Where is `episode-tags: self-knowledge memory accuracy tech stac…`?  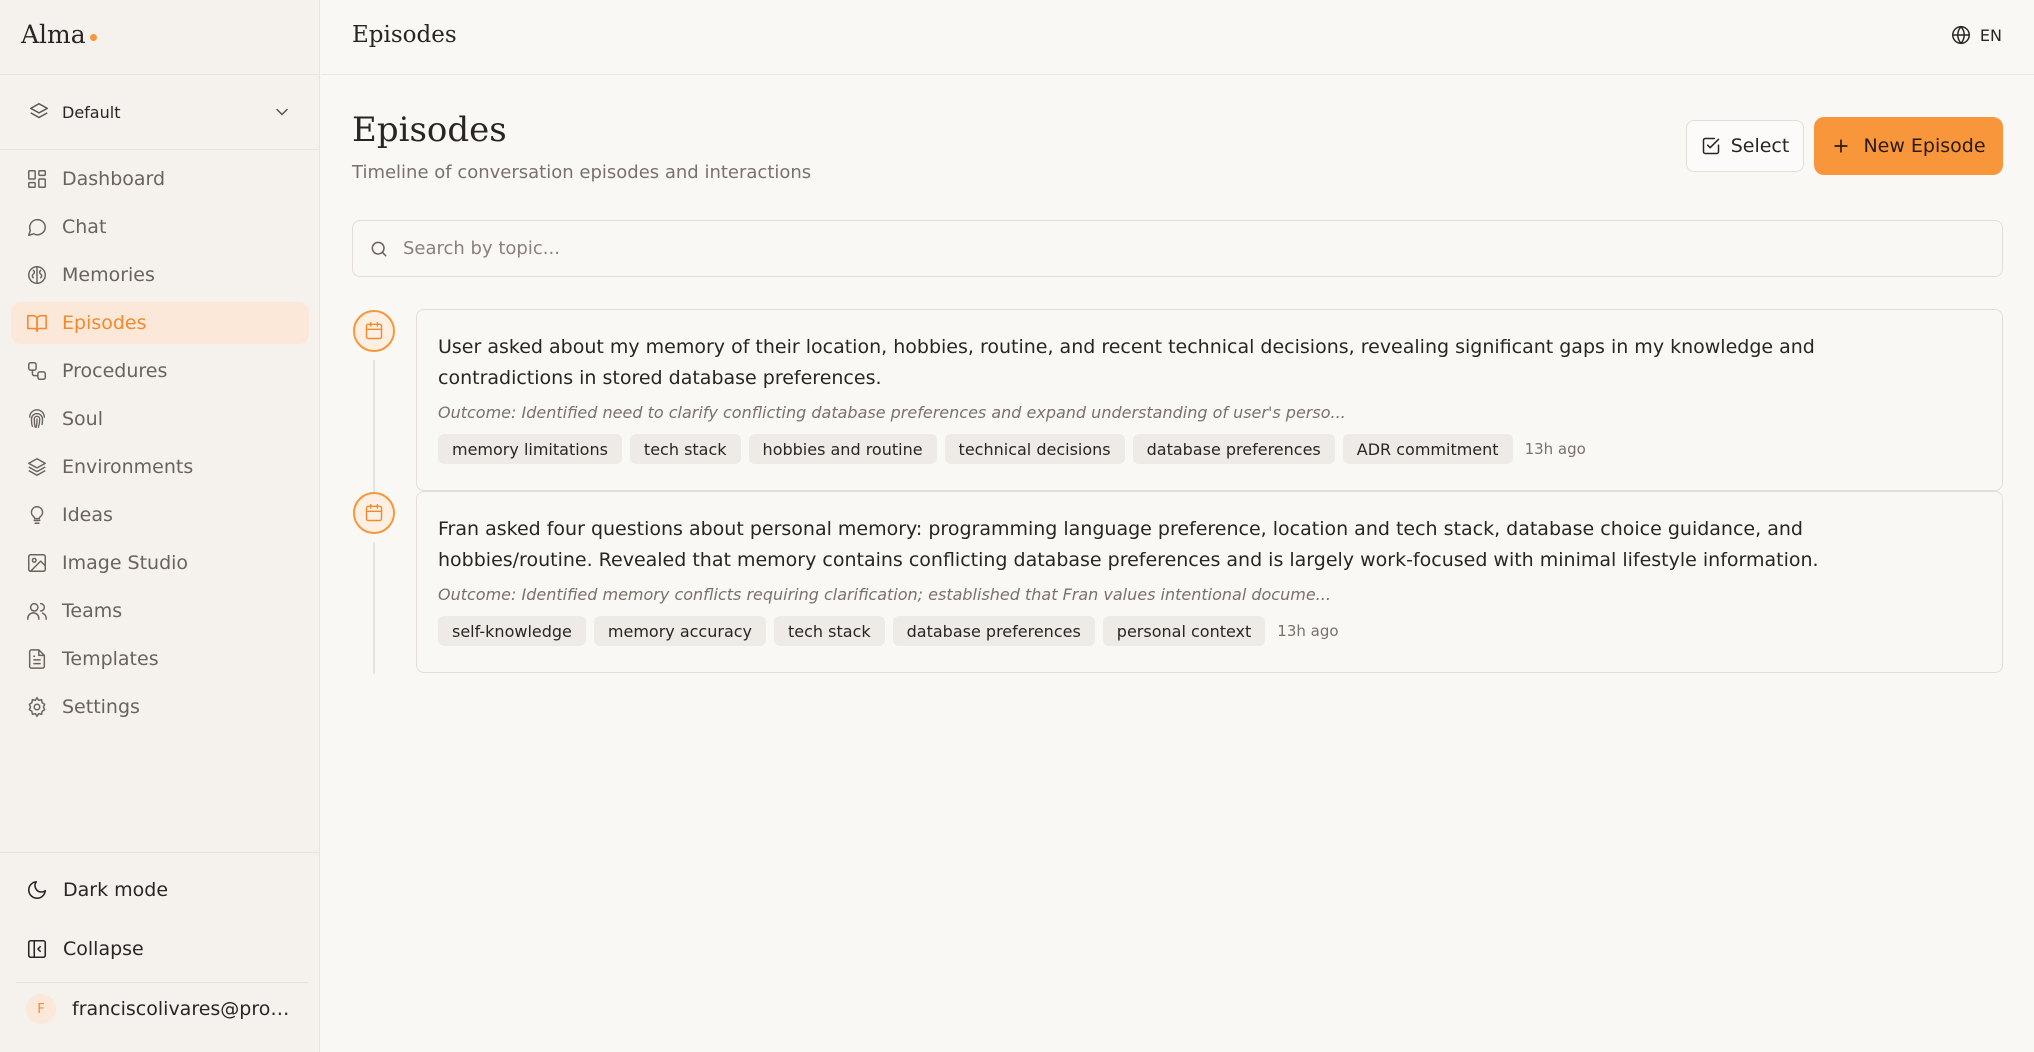 episode-tags: self-knowledge memory accuracy tech stac… is located at coordinates (1209, 631).